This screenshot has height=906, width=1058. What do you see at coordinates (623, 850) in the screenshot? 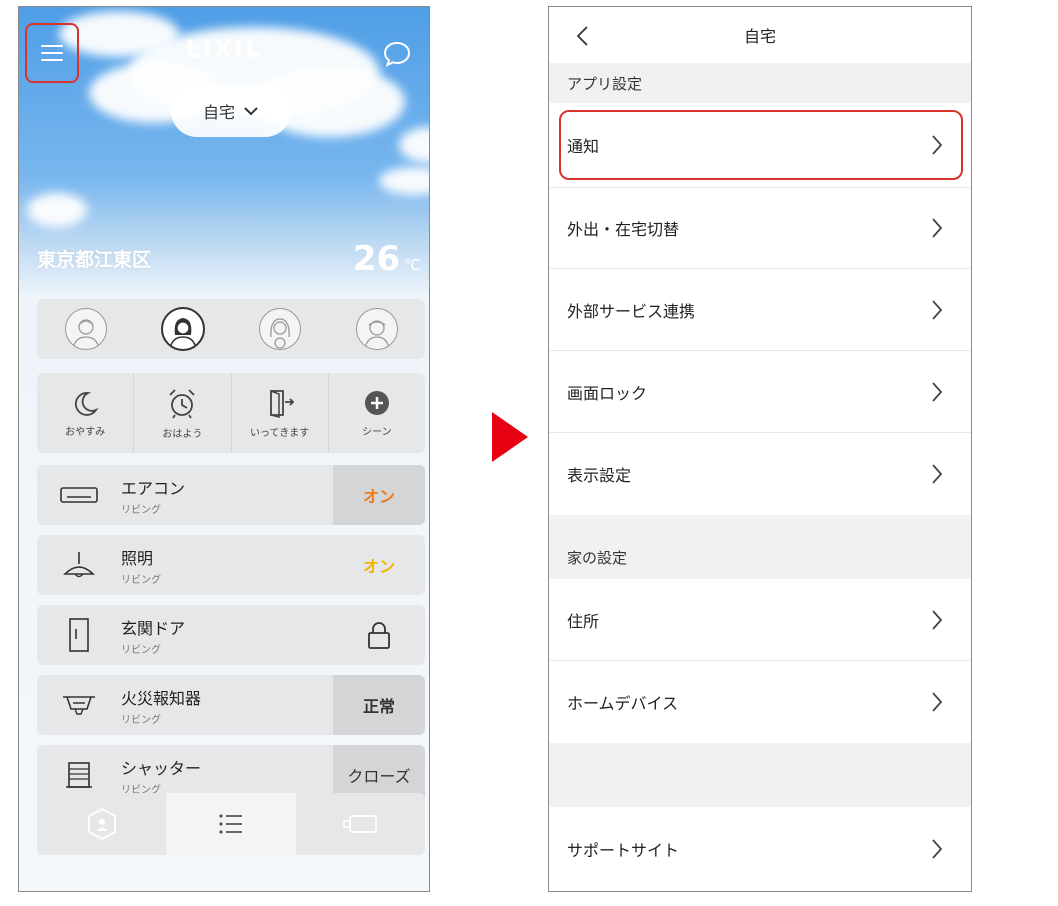
I see `settings-row-label: サポートサイト` at bounding box center [623, 850].